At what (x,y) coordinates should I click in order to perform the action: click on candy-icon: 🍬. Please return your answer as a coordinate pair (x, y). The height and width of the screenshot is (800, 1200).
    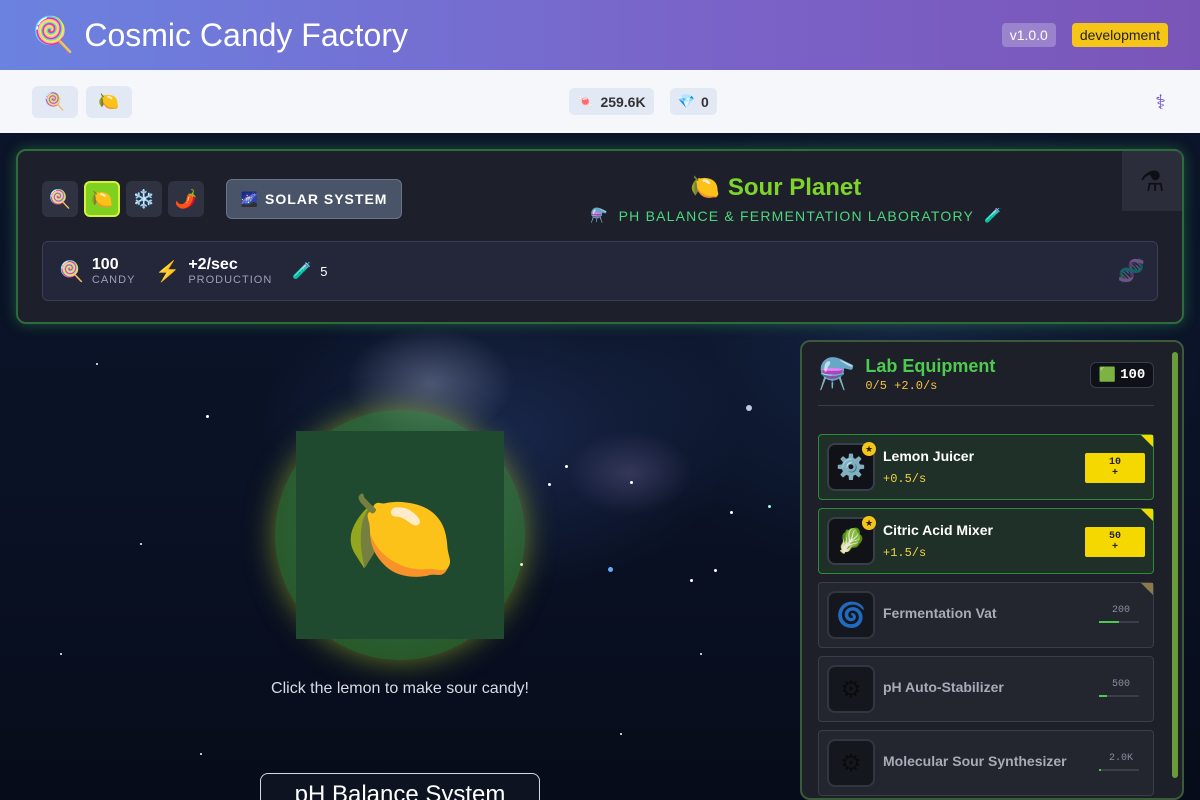
    Looking at the image, I should click on (586, 101).